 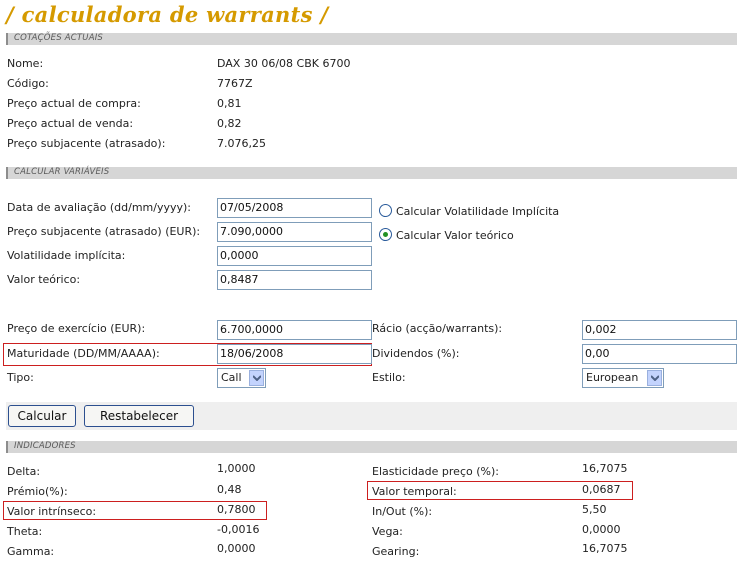 I want to click on value-elasticidade: 16,7075, so click(x=605, y=468).